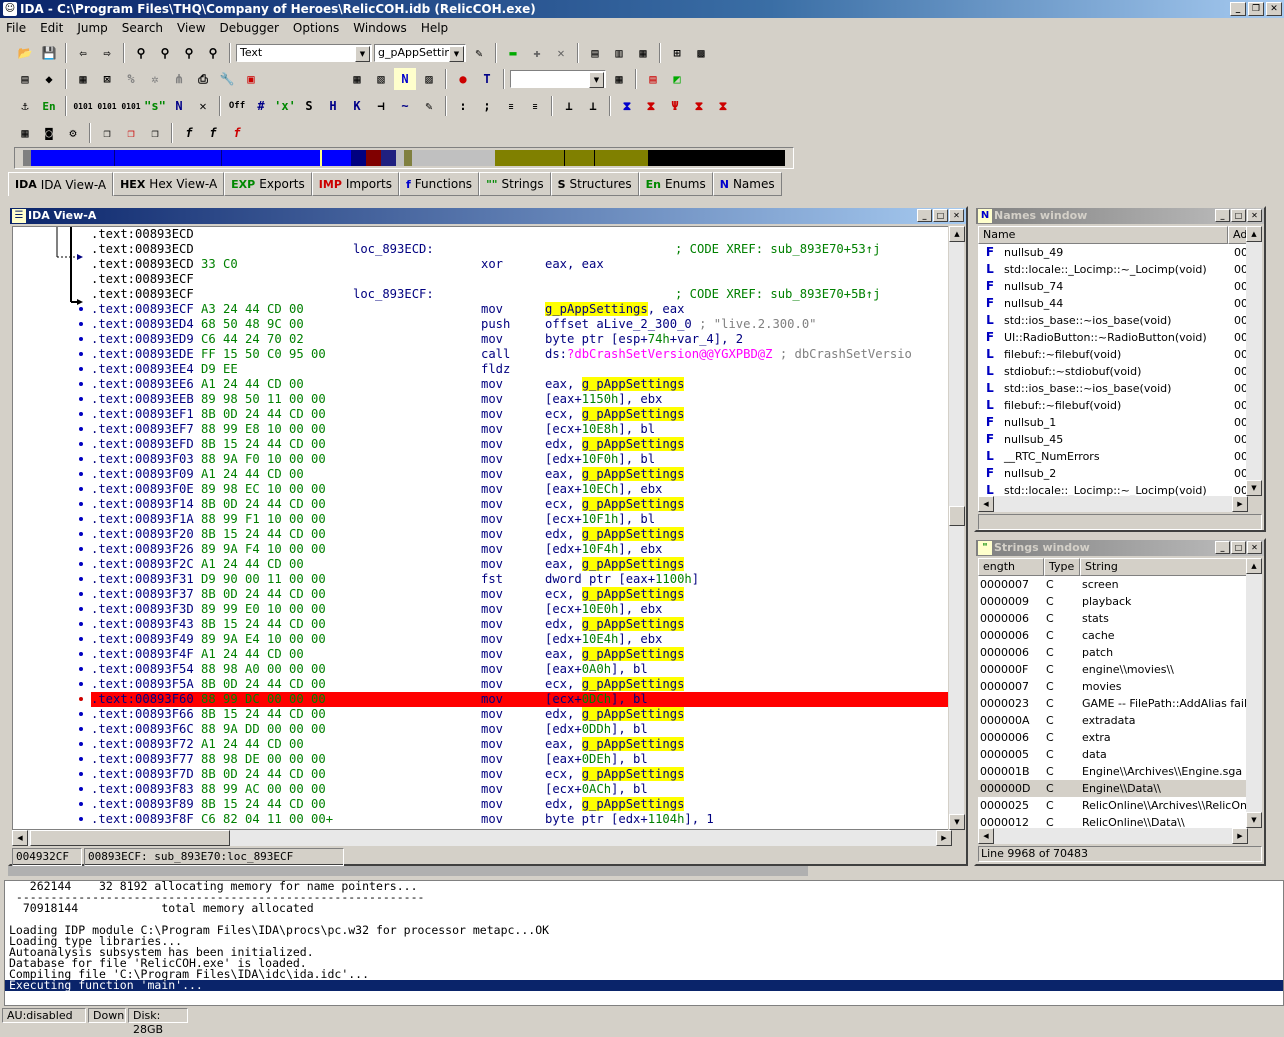 This screenshot has width=1284, height=1037. Describe the element at coordinates (10, 9) in the screenshot. I see `ida-app-icon: ☺` at that location.